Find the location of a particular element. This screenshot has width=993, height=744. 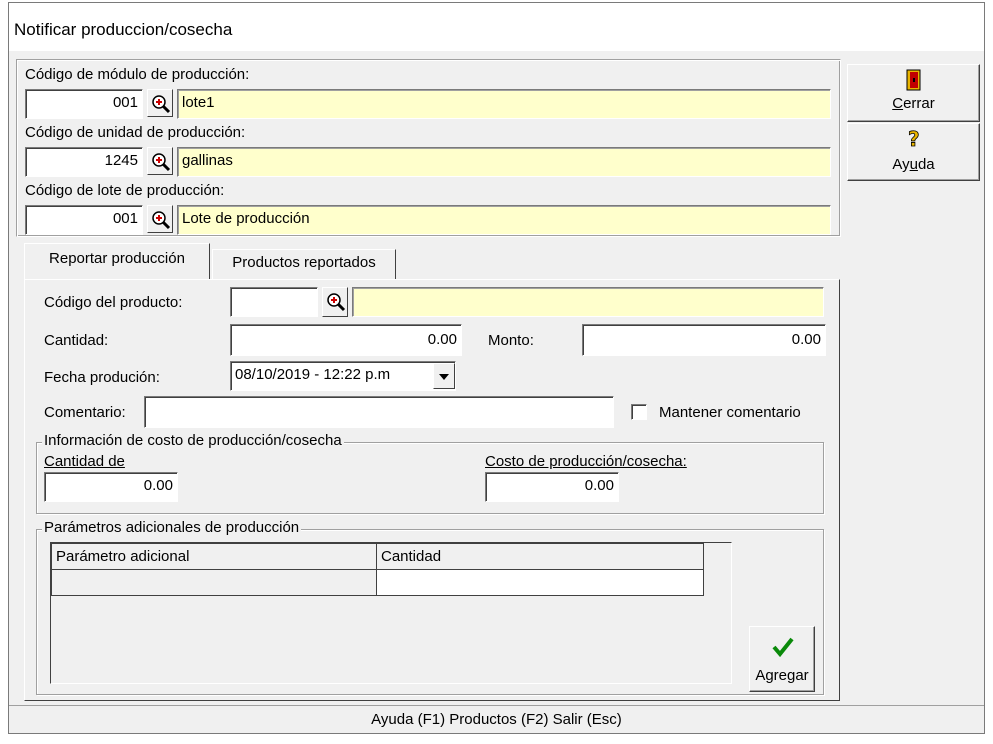

mantener-comentario-checkbox is located at coordinates (639, 412).